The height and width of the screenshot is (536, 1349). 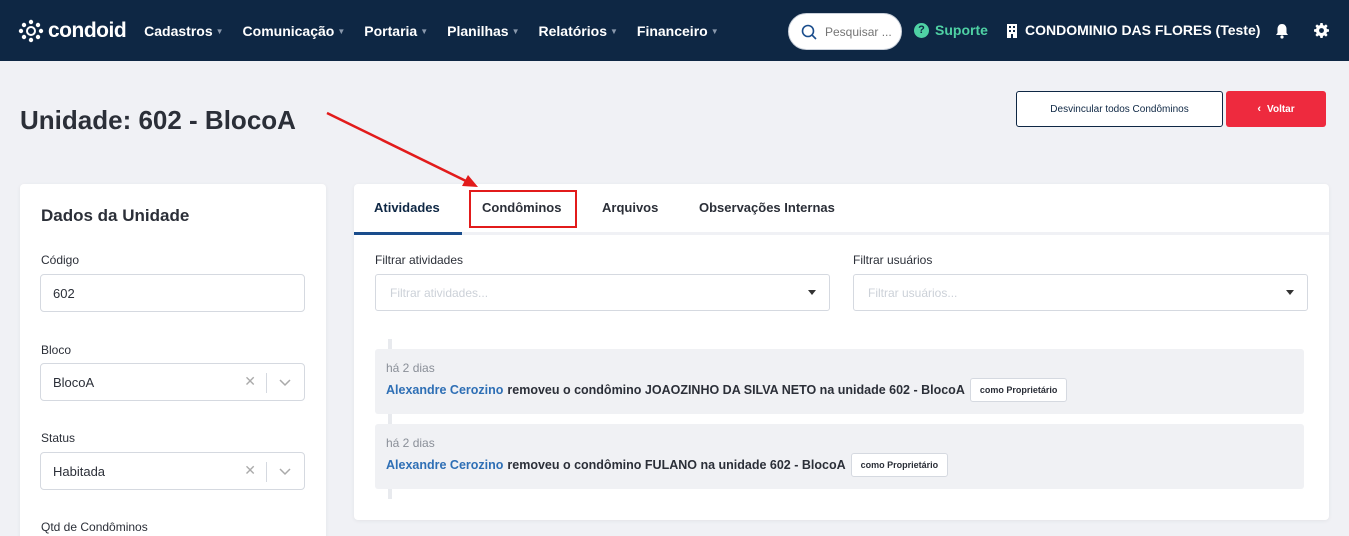 I want to click on filter-users-label: Filtrar usuários, so click(x=893, y=260).